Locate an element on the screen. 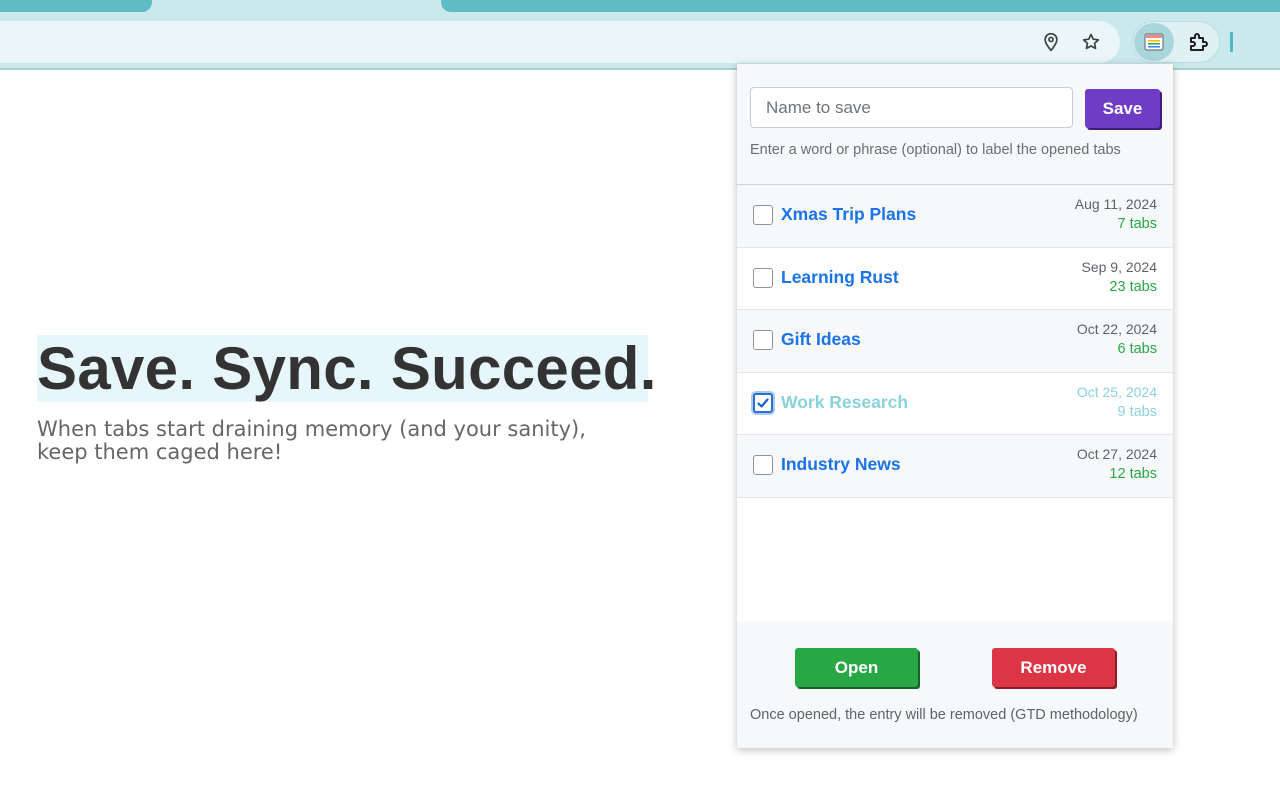  list-item: Work Research Oct 25, 2024 9 tabs is located at coordinates (955, 403).